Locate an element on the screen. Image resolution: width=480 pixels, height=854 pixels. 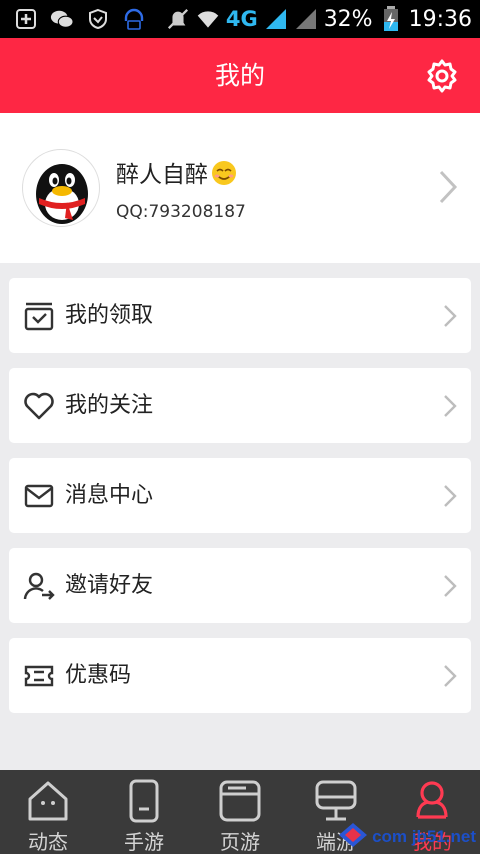
profile-name-row: 醉人自醉 is located at coordinates (177, 174).